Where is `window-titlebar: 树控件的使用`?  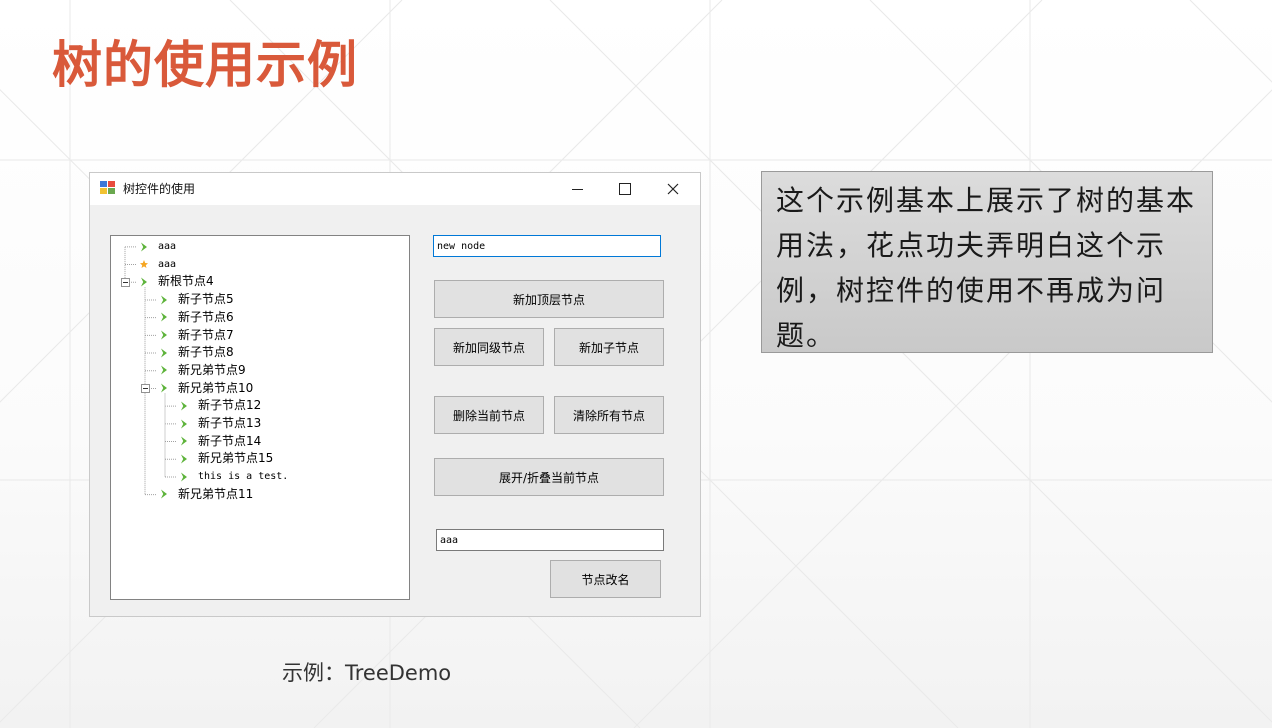
window-titlebar: 树控件的使用 is located at coordinates (395, 189).